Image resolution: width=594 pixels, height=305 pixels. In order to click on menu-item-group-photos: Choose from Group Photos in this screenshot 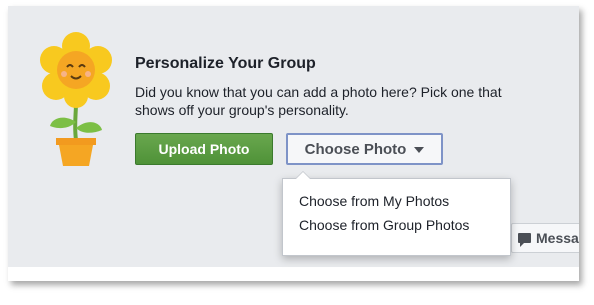, I will do `click(396, 225)`.